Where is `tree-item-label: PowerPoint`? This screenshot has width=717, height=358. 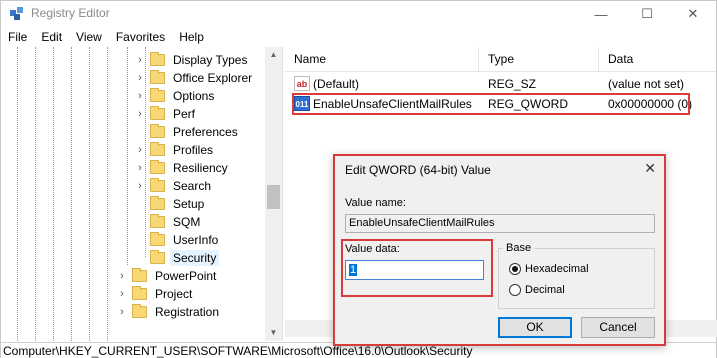
tree-item-label: PowerPoint is located at coordinates (186, 276).